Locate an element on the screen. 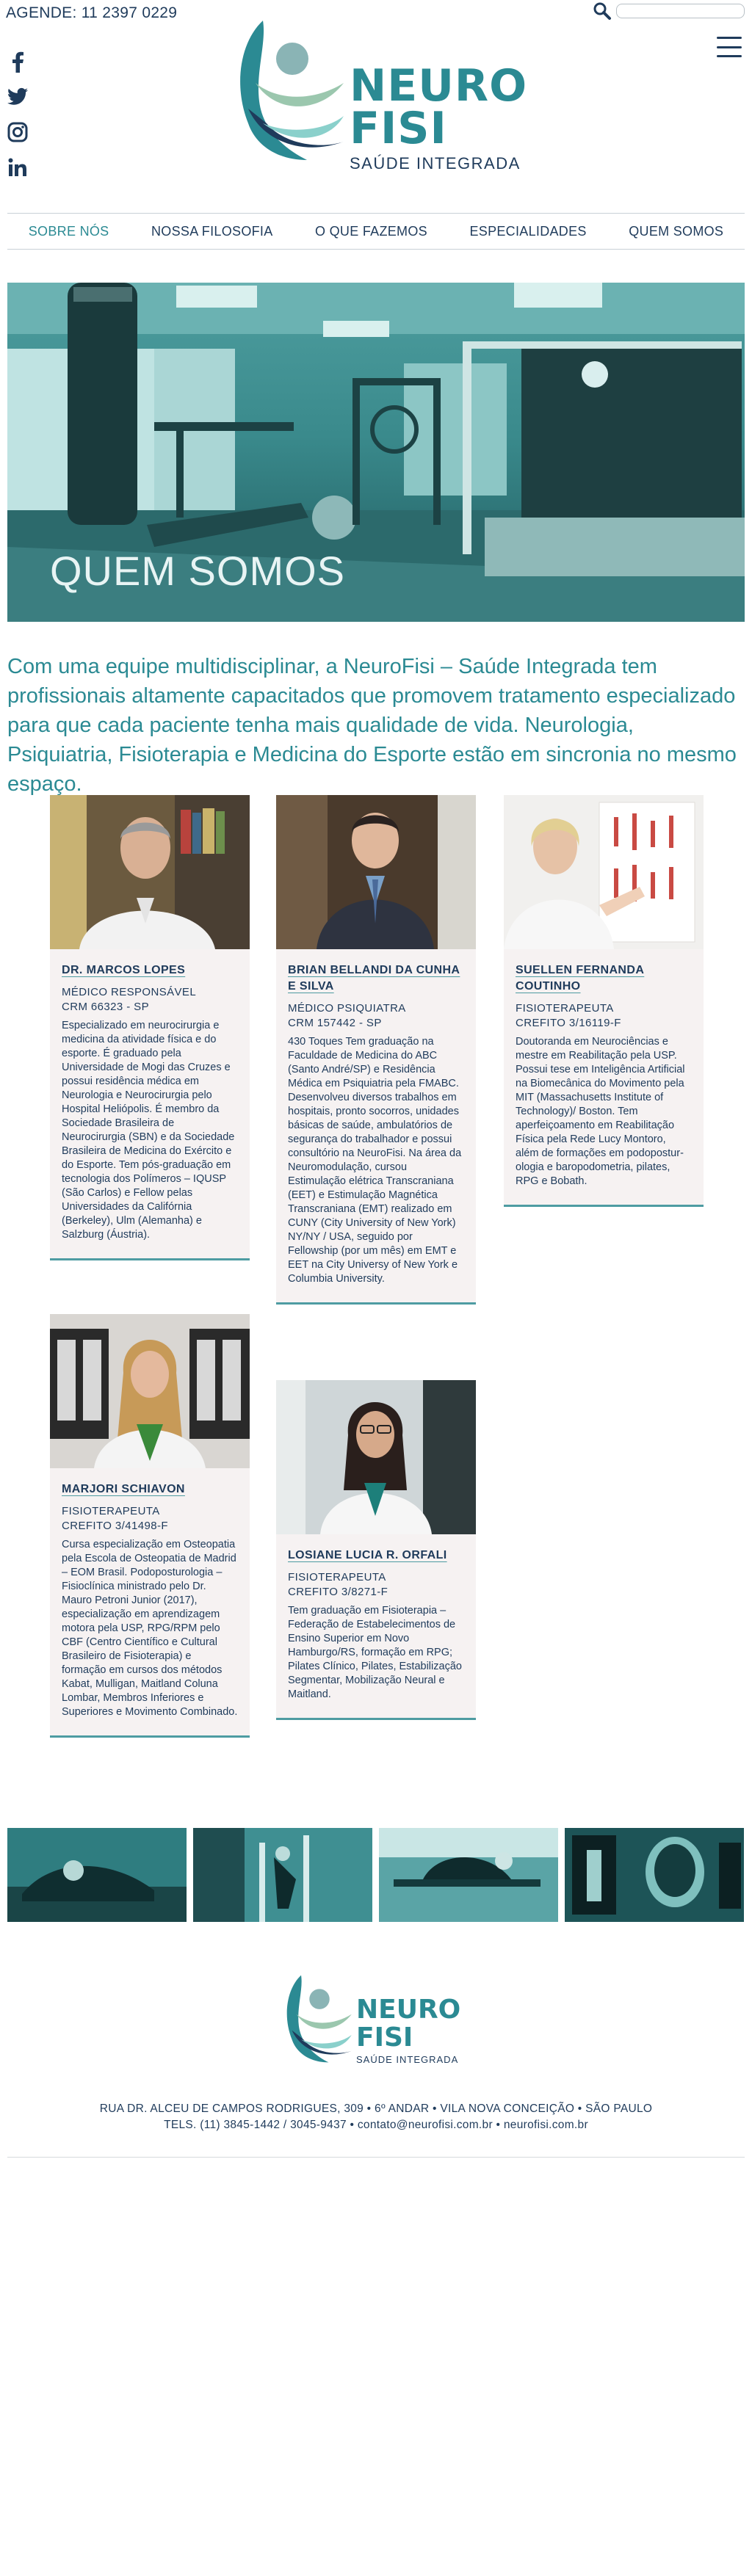 Image resolution: width=752 pixels, height=2576 pixels. logo-tagline: SAÚDE INTEGRADA is located at coordinates (435, 163).